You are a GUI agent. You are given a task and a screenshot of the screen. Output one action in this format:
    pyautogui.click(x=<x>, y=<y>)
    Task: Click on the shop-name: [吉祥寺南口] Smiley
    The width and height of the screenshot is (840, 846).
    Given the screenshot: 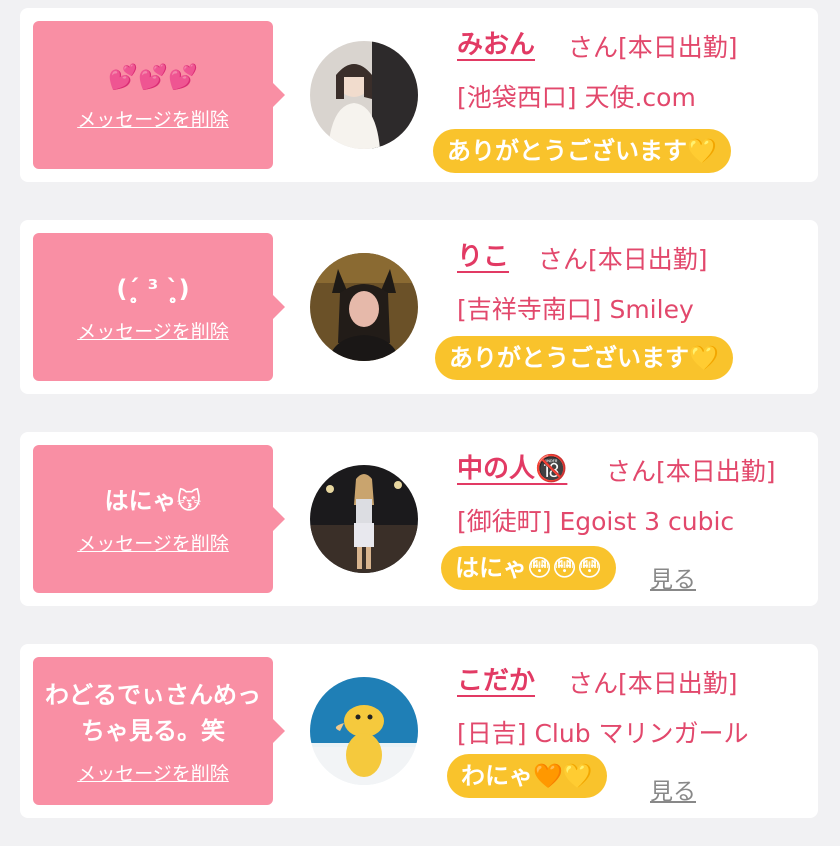 What is the action you would take?
    pyautogui.click(x=575, y=309)
    